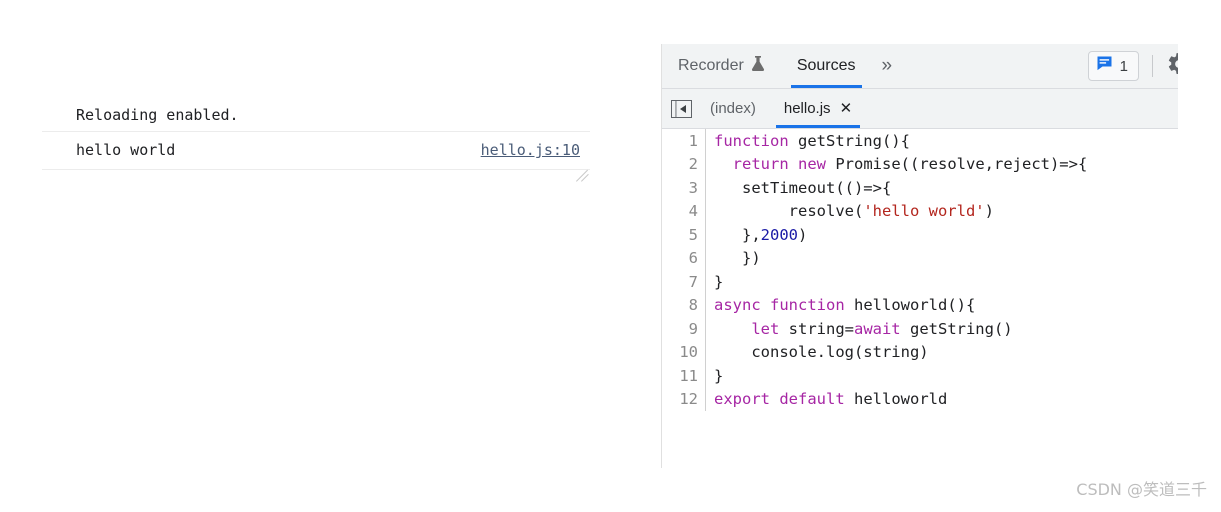 The height and width of the screenshot is (512, 1221). I want to click on code-line: 6 }), so click(920, 258).